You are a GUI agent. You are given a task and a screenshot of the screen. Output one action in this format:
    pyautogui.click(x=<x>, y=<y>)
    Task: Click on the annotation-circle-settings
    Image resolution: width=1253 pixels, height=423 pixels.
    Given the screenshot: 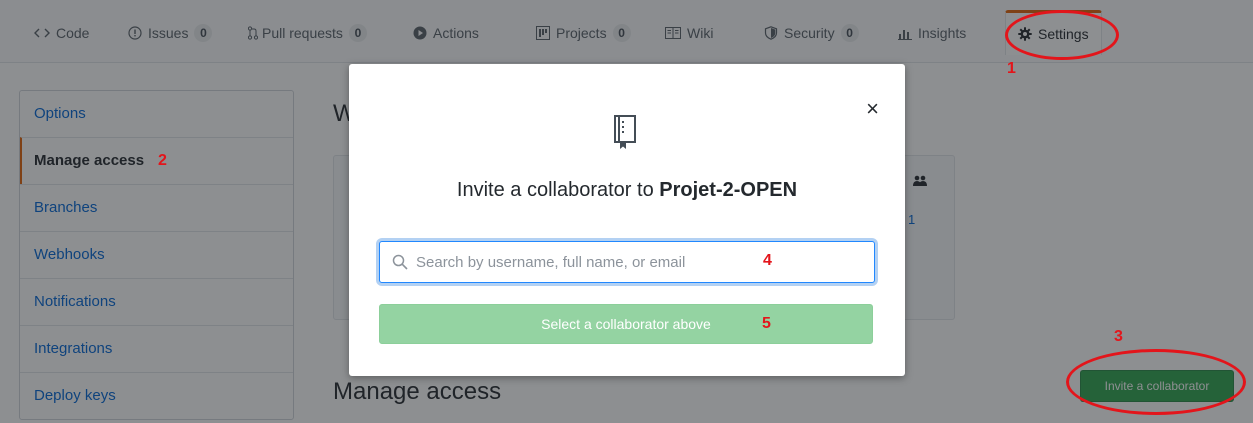 What is the action you would take?
    pyautogui.click(x=1062, y=35)
    